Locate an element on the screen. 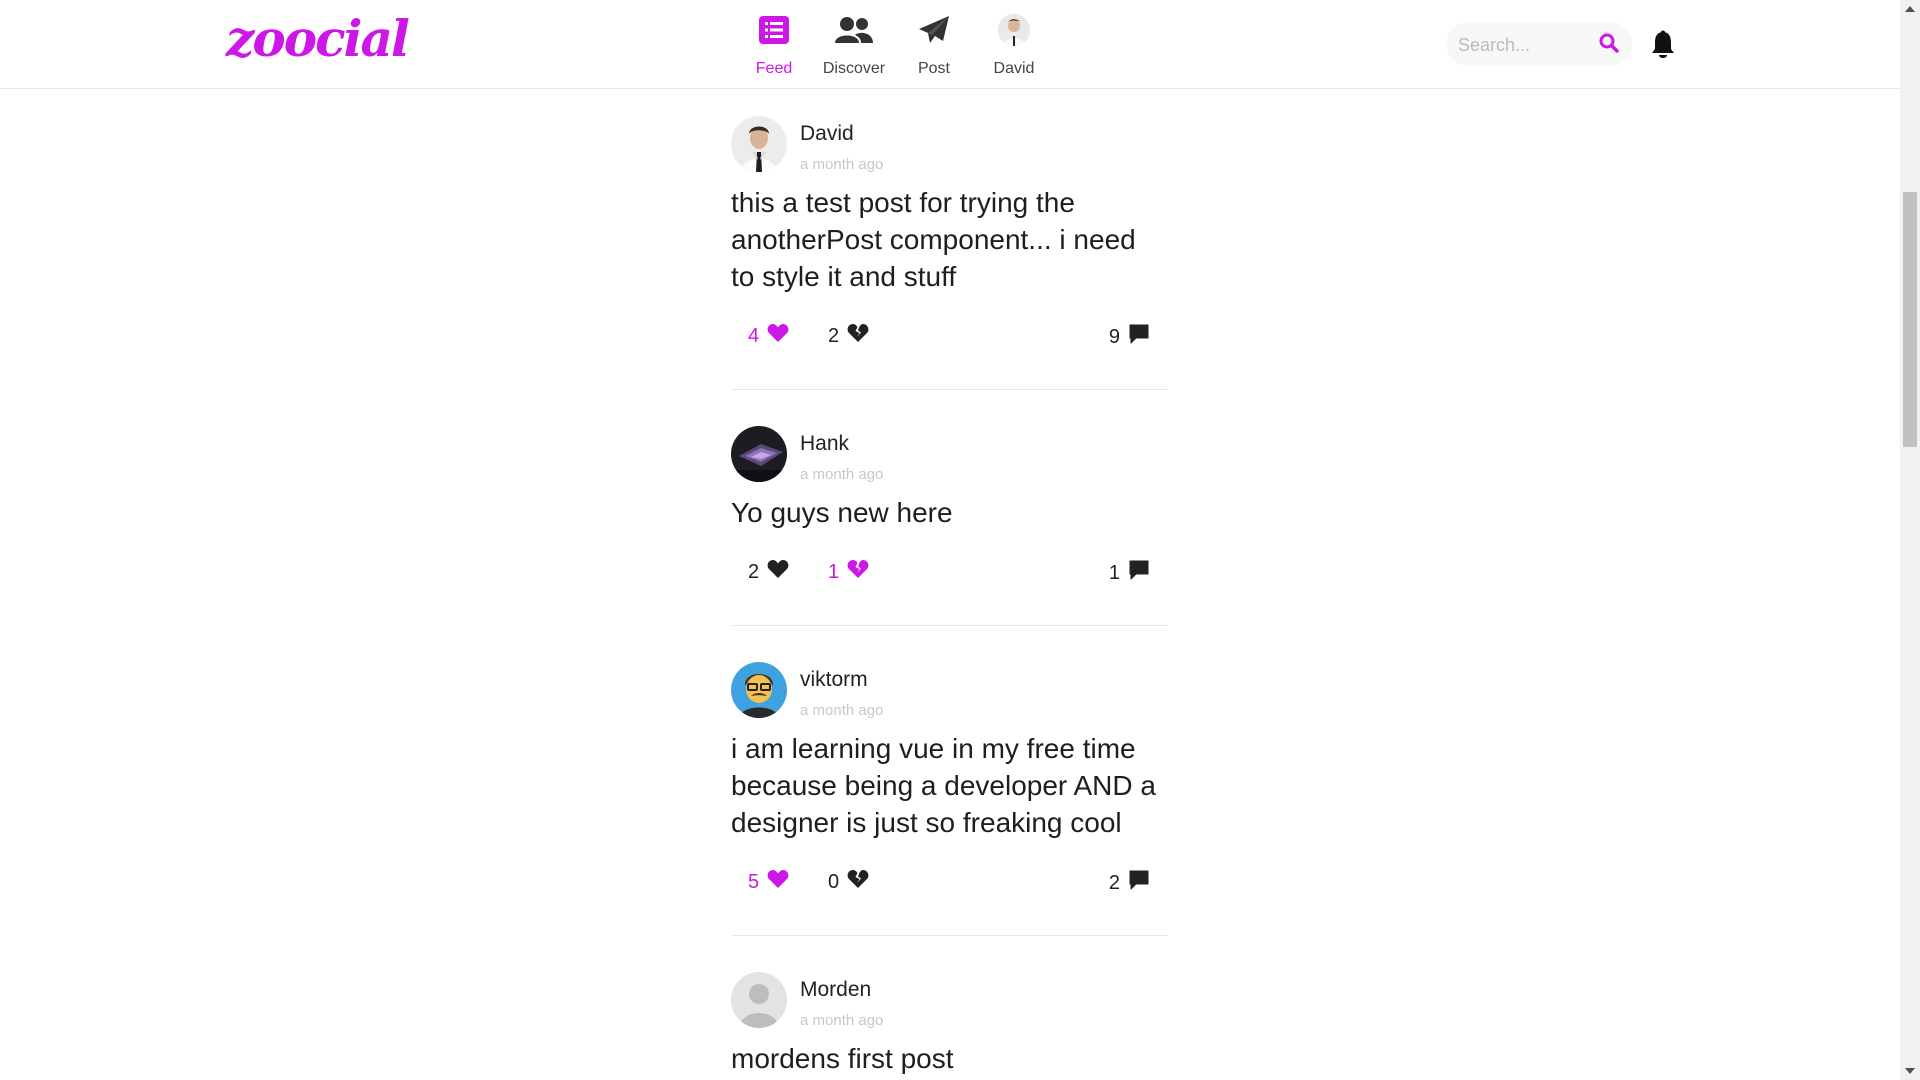 This screenshot has width=1920, height=1080. nav-item-post: Post is located at coordinates (934, 44).